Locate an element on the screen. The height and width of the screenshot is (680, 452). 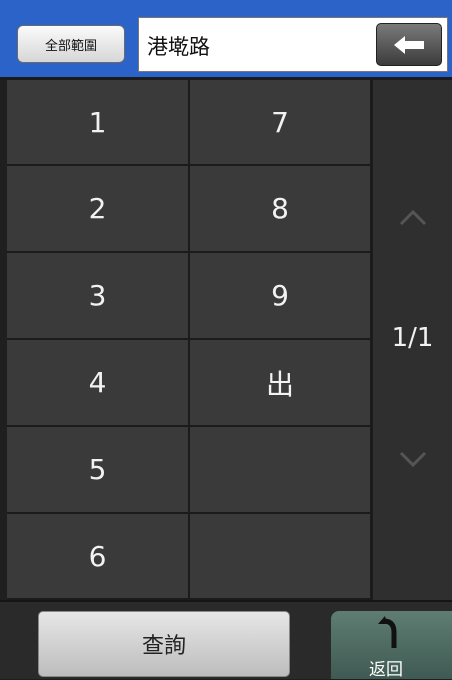
query-button: 查詢 is located at coordinates (164, 644).